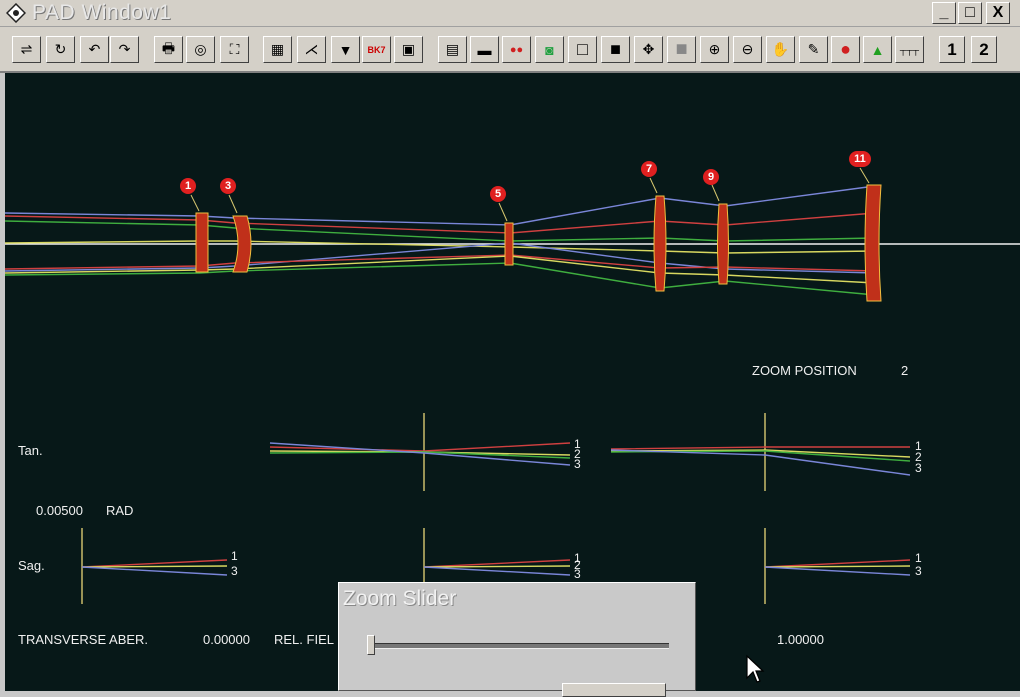 This screenshot has height=697, width=1020. What do you see at coordinates (813, 49) in the screenshot?
I see `pencil-button: ✎` at bounding box center [813, 49].